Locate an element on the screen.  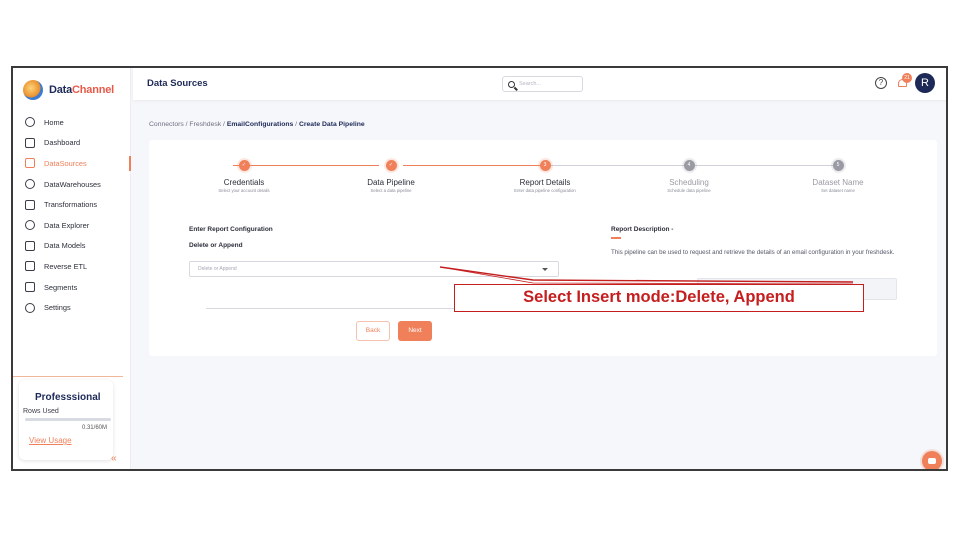
annotation-pointer is located at coordinates (646, 275).